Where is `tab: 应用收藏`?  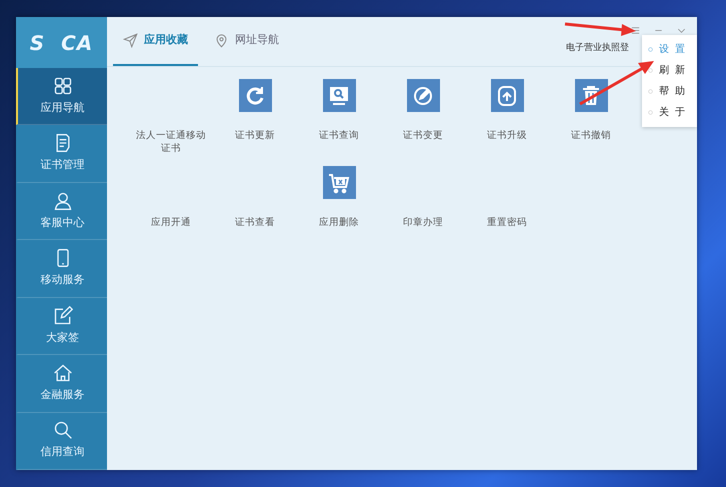
tab: 应用收藏 is located at coordinates (155, 41).